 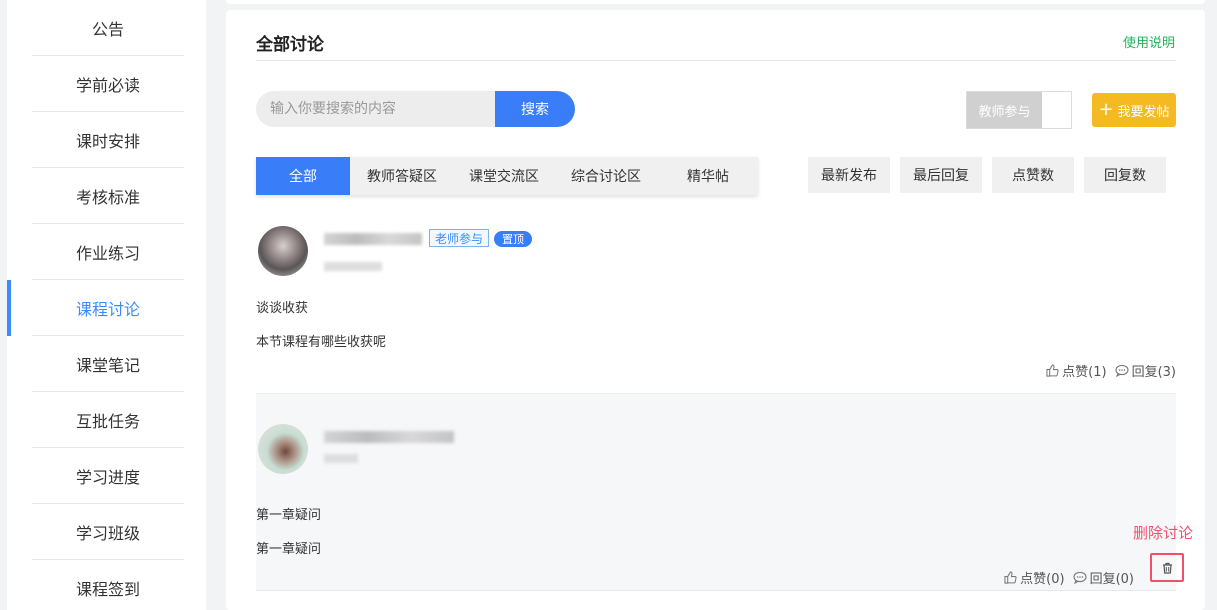 I want to click on post-actions: 点赞(1) 回复(3), so click(x=1111, y=370).